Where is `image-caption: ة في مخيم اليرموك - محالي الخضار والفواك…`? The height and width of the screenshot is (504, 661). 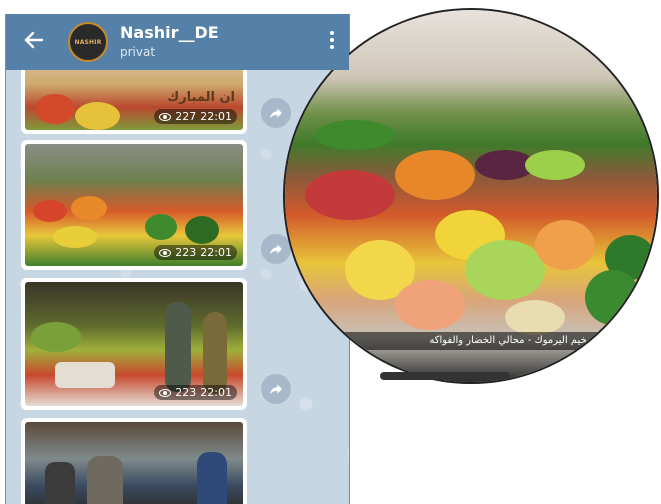
image-caption: ة في مخيم اليرموك - محالي الخضار والفواك… is located at coordinates (471, 341).